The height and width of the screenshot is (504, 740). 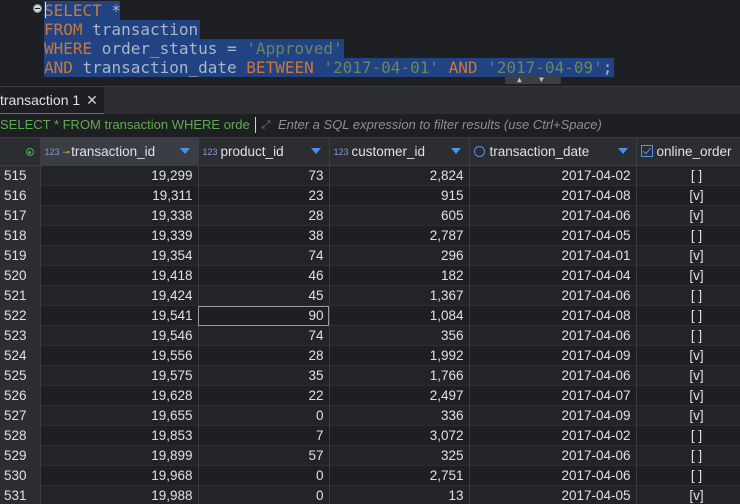 What do you see at coordinates (399, 152) in the screenshot?
I see `column-header-customer-id: 123 customer_id` at bounding box center [399, 152].